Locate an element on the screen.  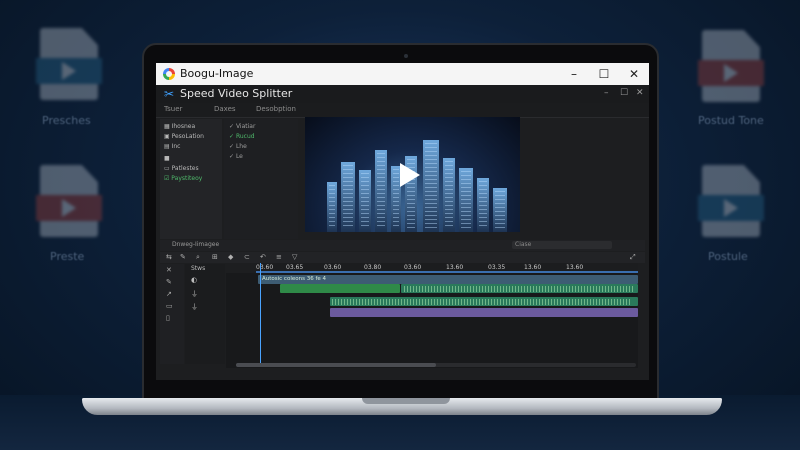
maximize-button: ☐ is located at coordinates (604, 74).